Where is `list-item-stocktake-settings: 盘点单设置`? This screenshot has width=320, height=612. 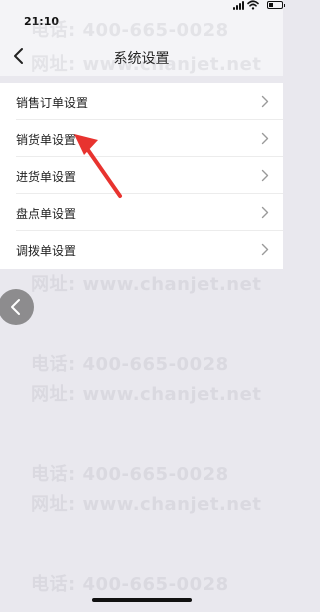
list-item-stocktake-settings: 盘点单设置 is located at coordinates (141, 212).